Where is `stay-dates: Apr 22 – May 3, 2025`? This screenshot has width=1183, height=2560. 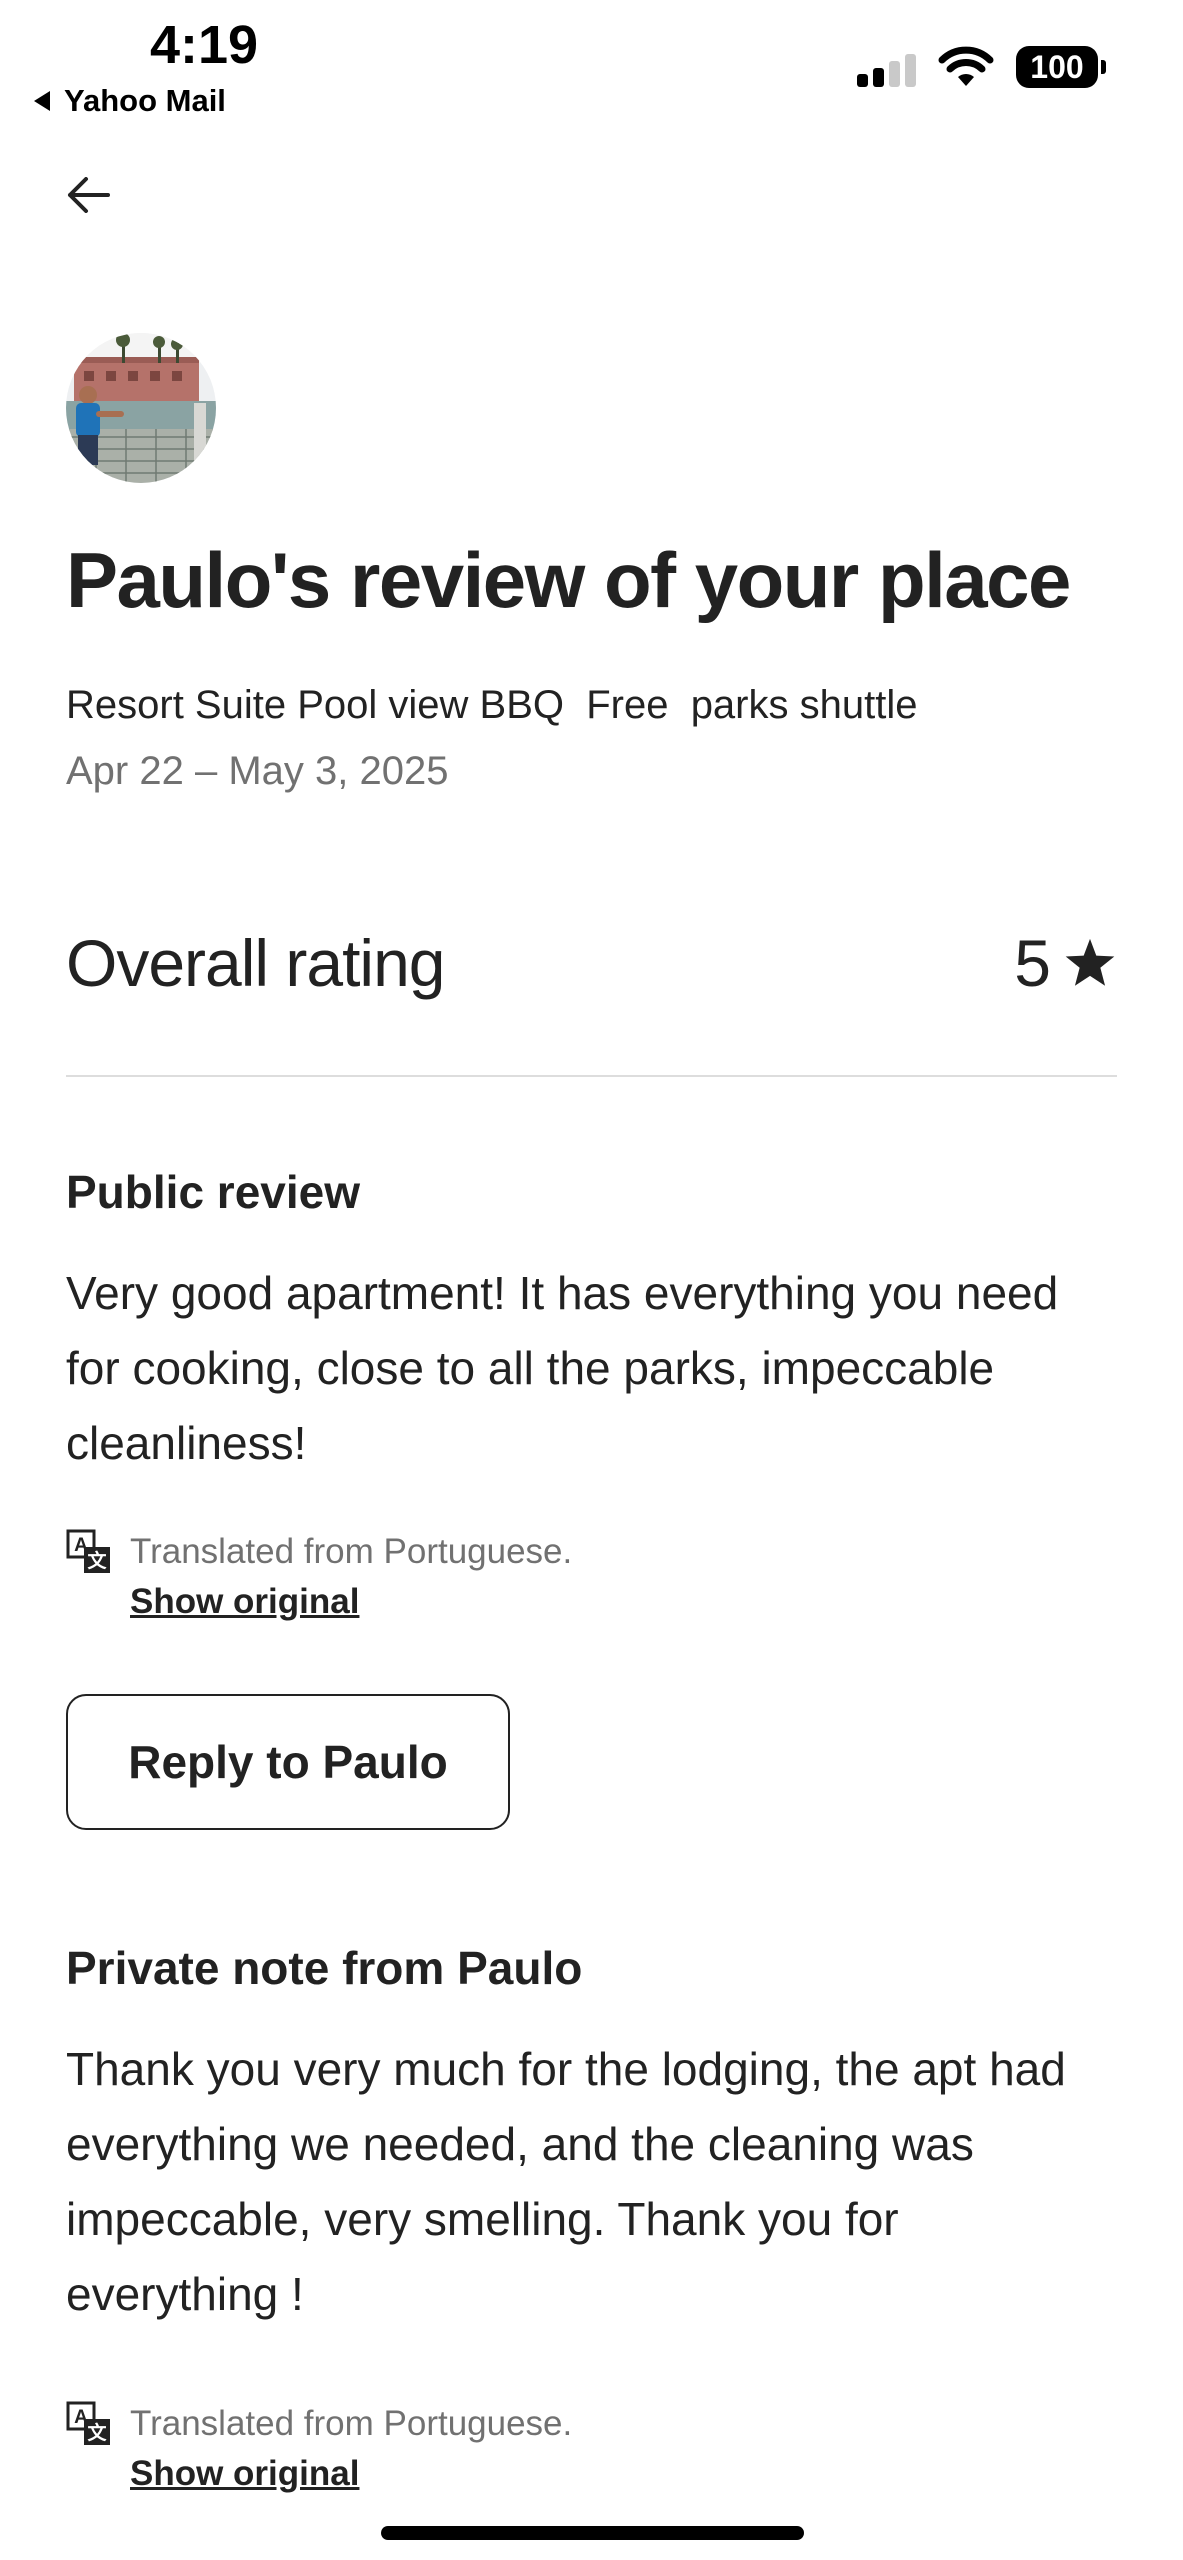 stay-dates: Apr 22 – May 3, 2025 is located at coordinates (257, 771).